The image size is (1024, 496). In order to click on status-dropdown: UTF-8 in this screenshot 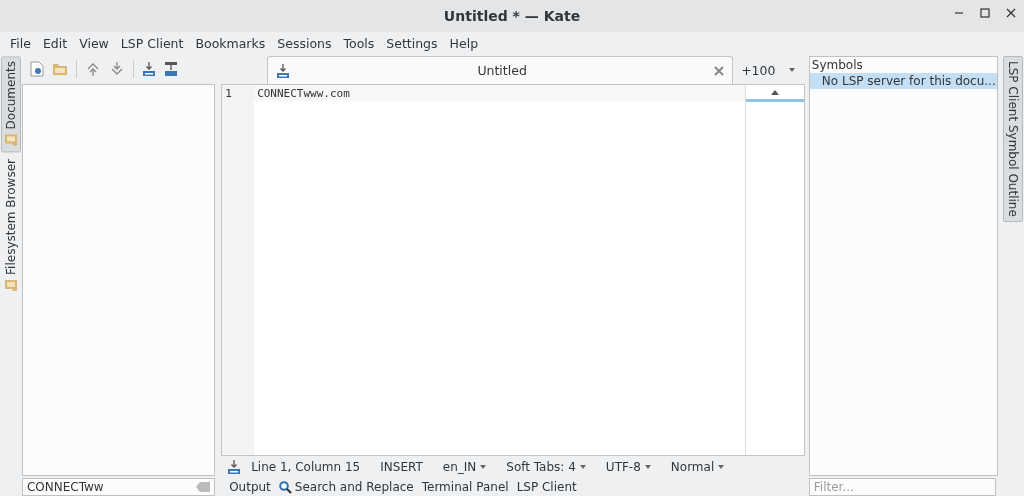, I will do `click(628, 467)`.